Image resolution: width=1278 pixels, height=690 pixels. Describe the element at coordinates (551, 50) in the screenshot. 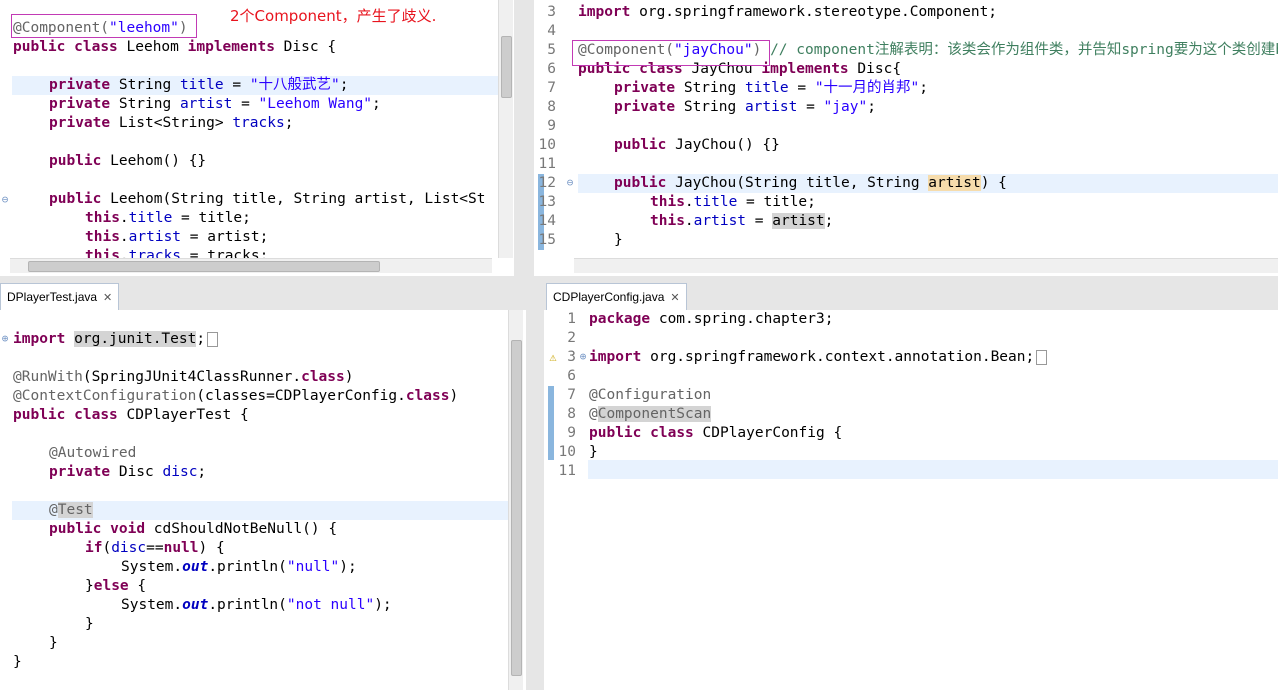

I see `line-number: 5` at that location.